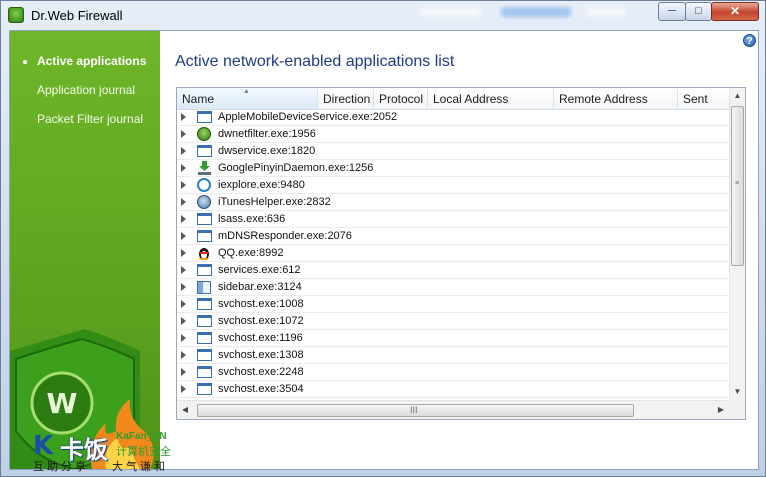 This screenshot has height=477, width=766. What do you see at coordinates (735, 11) in the screenshot?
I see `close-button: ✕` at bounding box center [735, 11].